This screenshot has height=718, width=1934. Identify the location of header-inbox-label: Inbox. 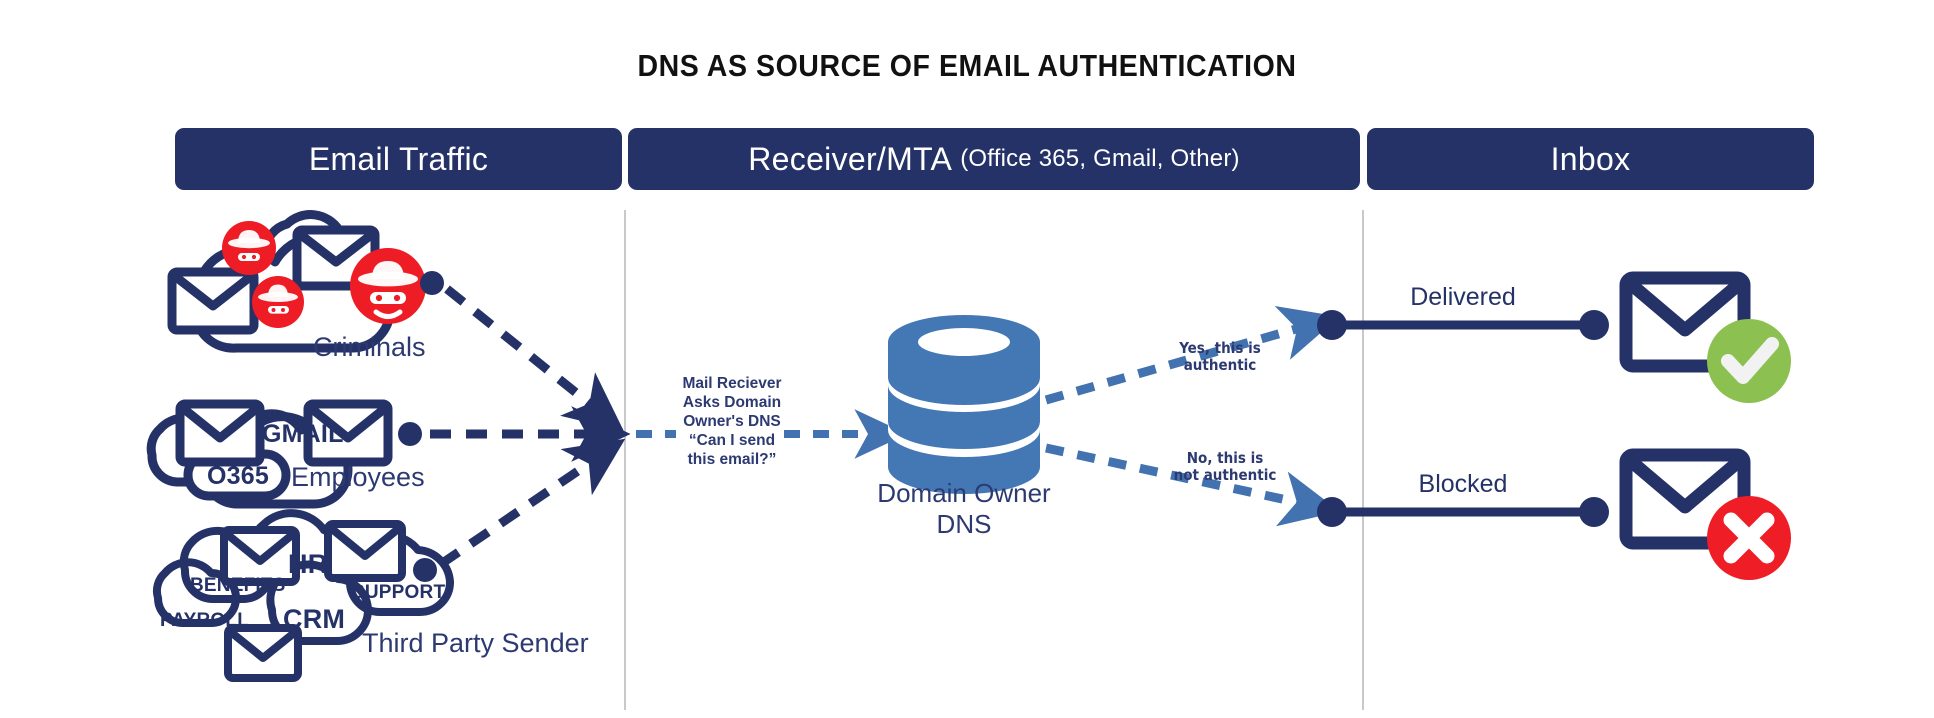
(1590, 158).